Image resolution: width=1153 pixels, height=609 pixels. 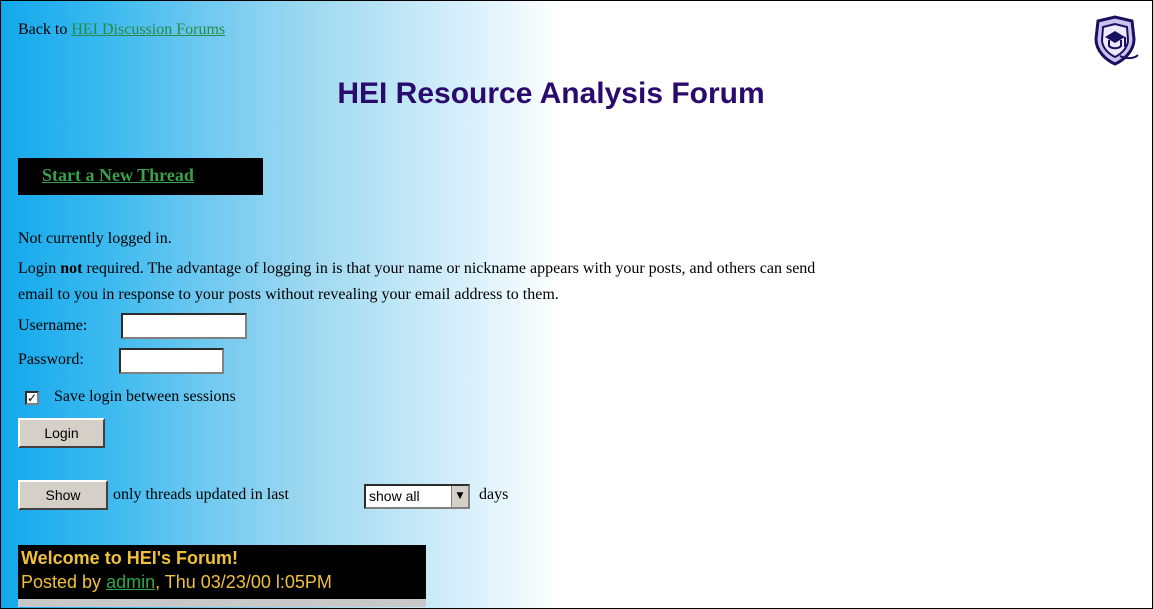 I want to click on start-new-thread-link: Start a New Thread, so click(x=118, y=175).